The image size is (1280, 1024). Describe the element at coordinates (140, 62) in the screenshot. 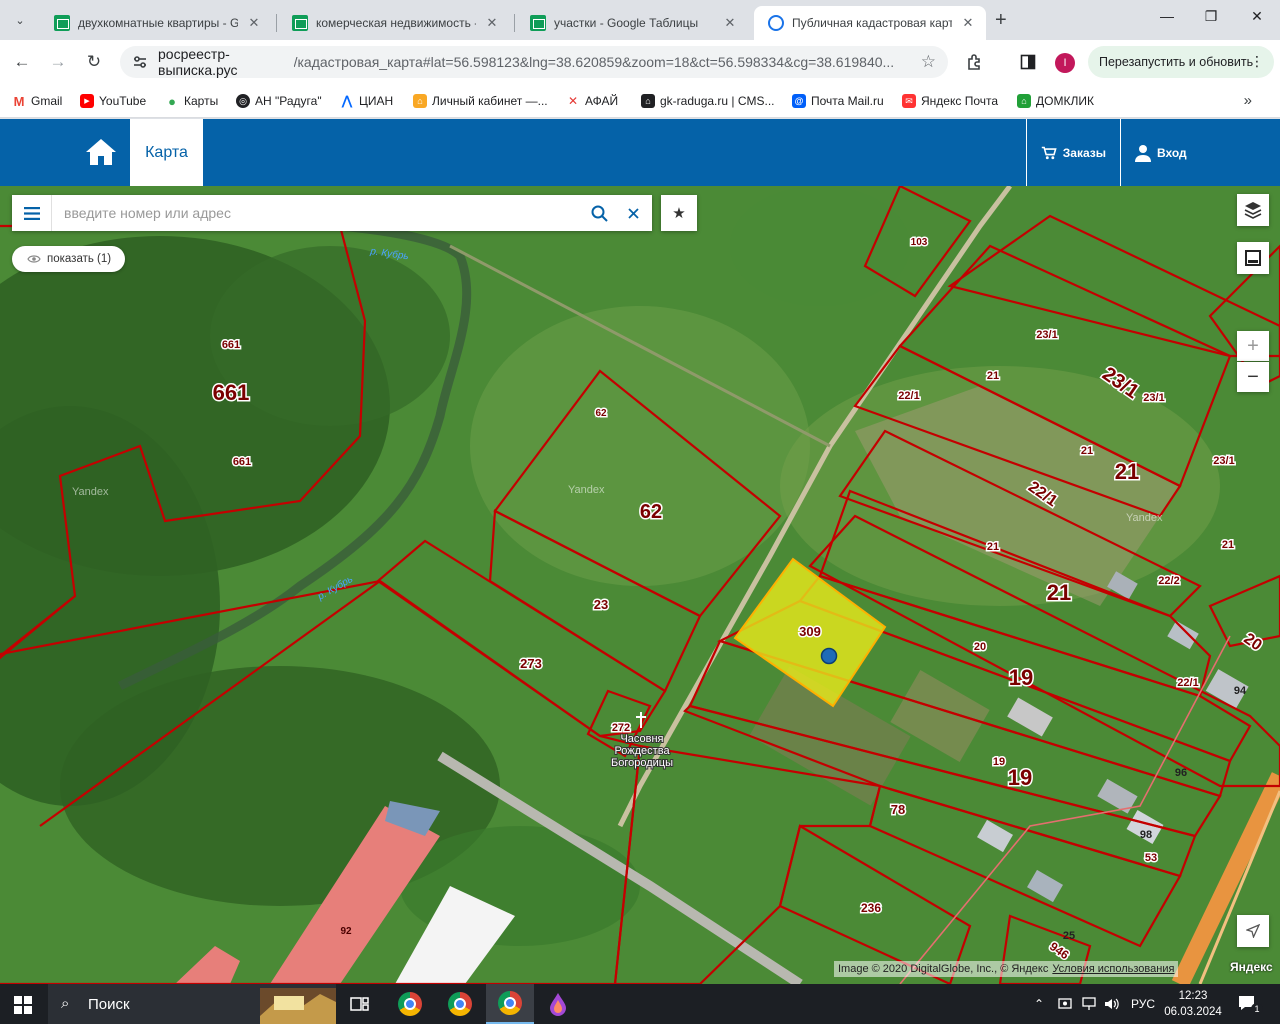

I see `site-settings-icon` at that location.